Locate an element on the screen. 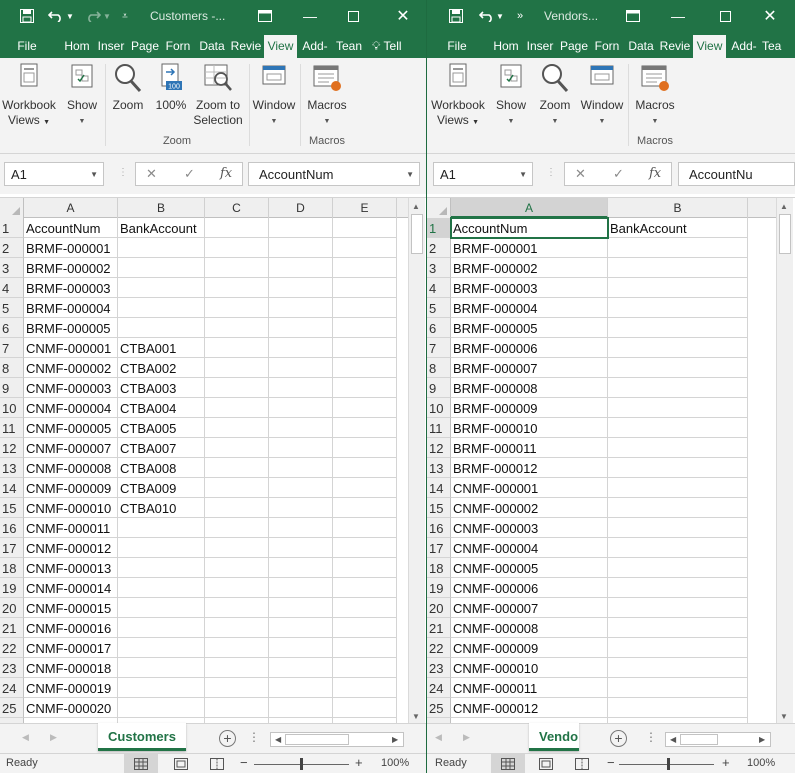 This screenshot has height=773, width=795. close-icon: ✕ is located at coordinates (403, 16).